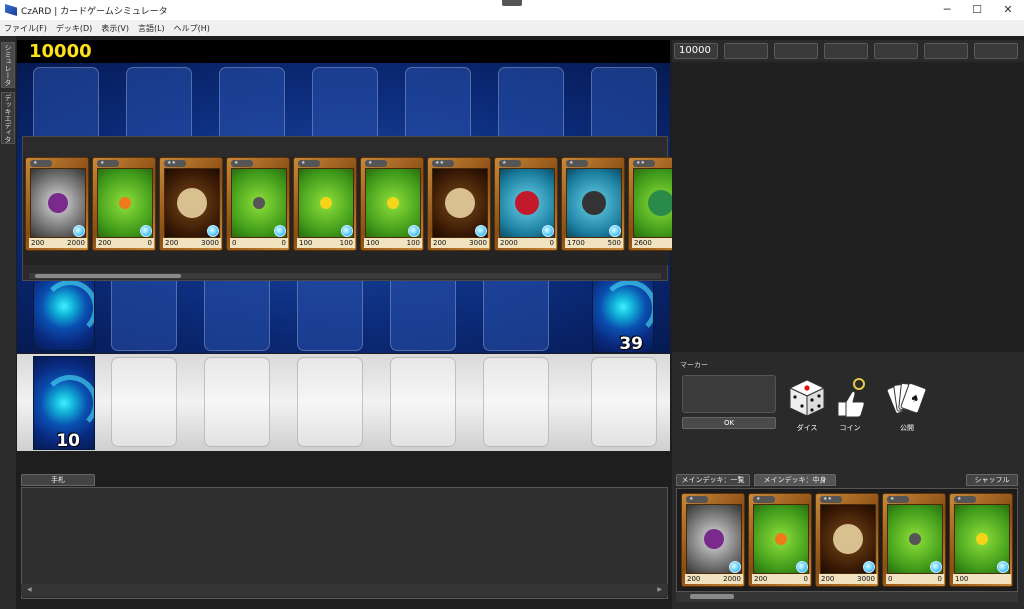 Image resolution: width=1024 pixels, height=609 pixels. Describe the element at coordinates (11, 10) in the screenshot. I see `app-logo-icon` at that location.